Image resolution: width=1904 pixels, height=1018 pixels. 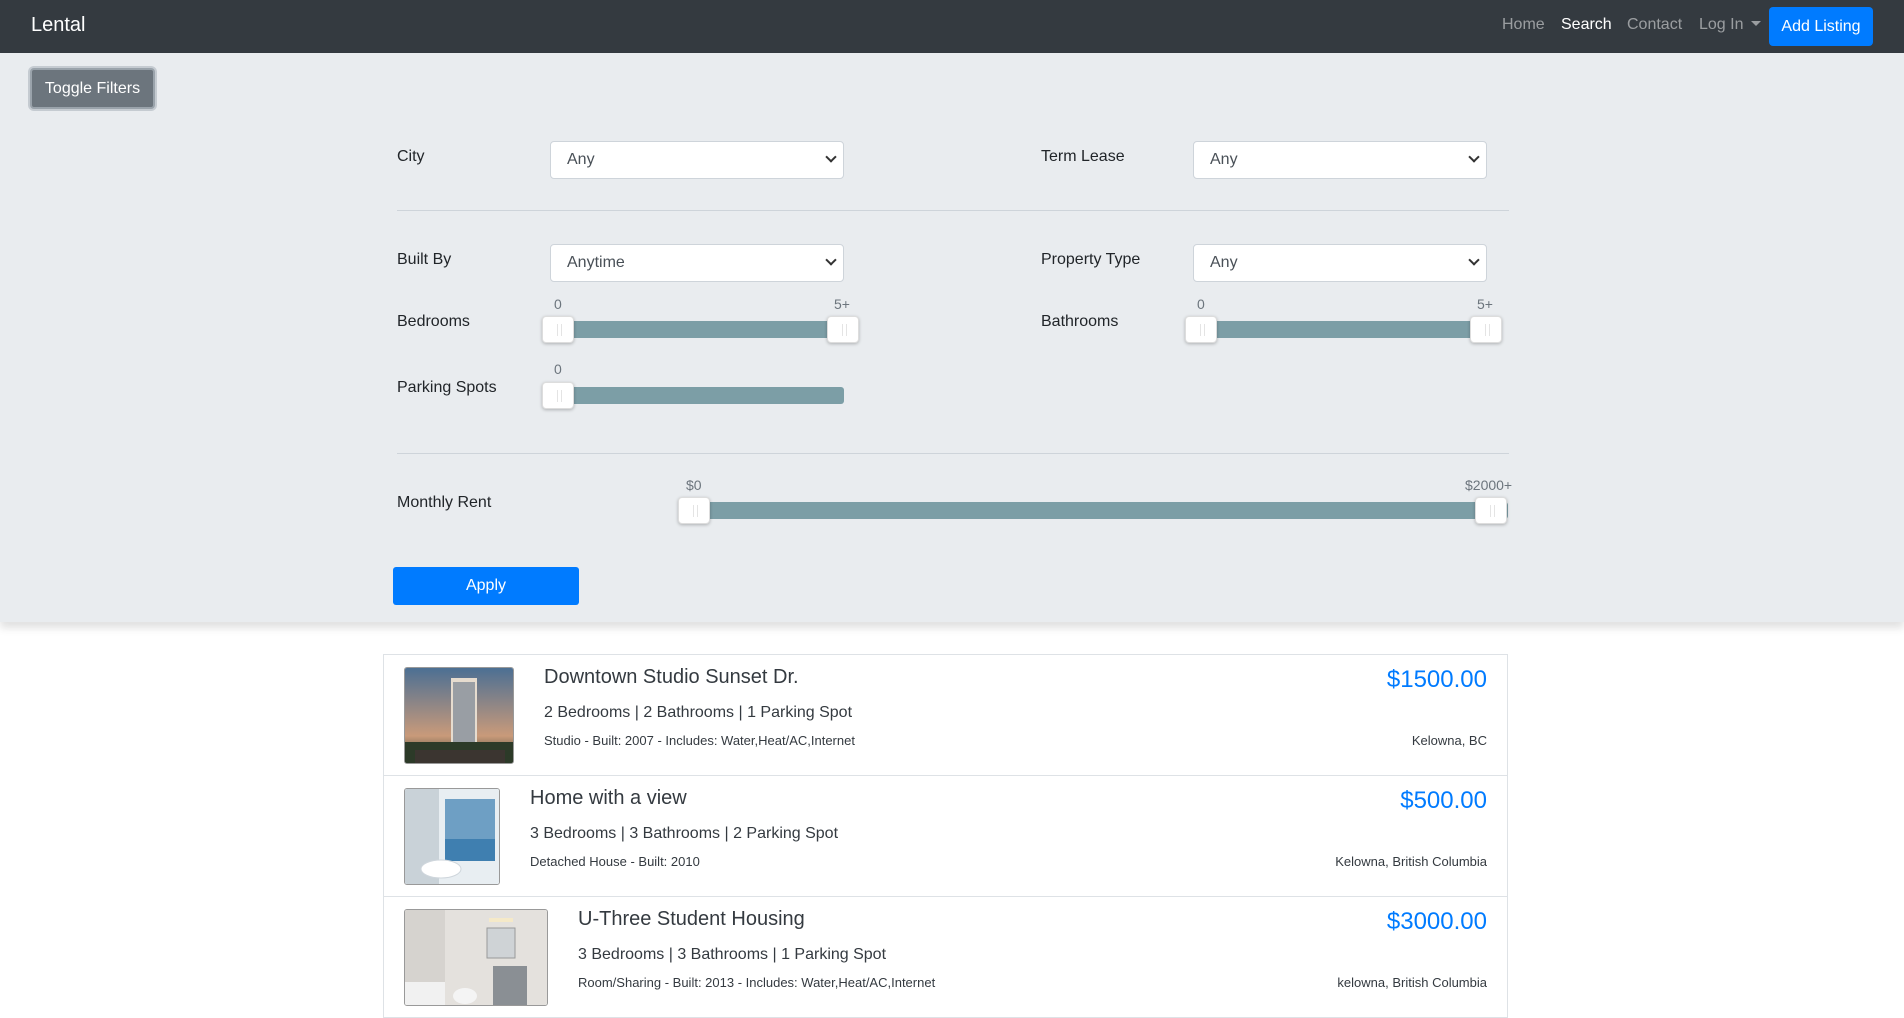 I want to click on rent-min-tick: $0, so click(x=694, y=485).